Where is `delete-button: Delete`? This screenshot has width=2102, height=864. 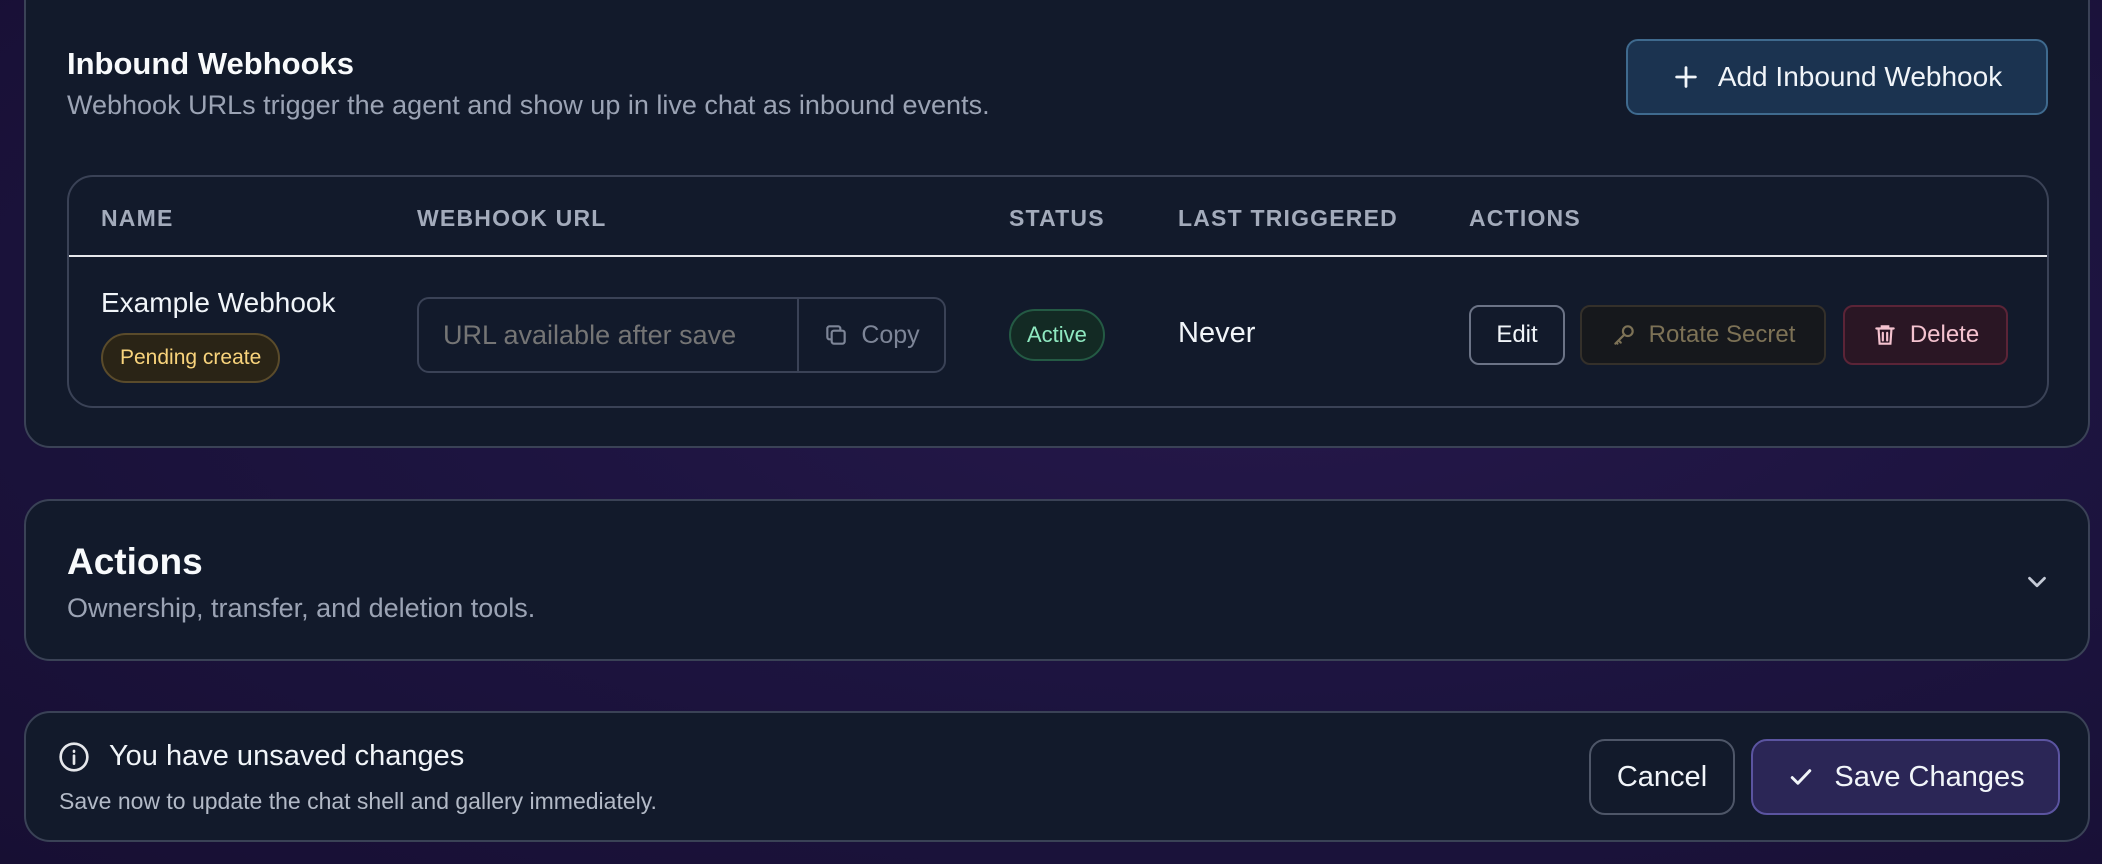 delete-button: Delete is located at coordinates (1925, 335).